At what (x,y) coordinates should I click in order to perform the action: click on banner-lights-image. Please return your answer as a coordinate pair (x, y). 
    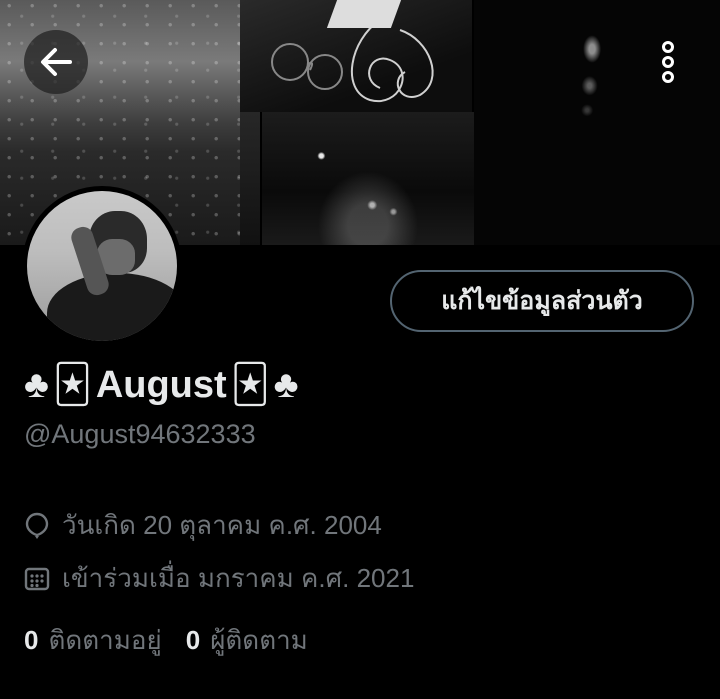
    Looking at the image, I should click on (368, 178).